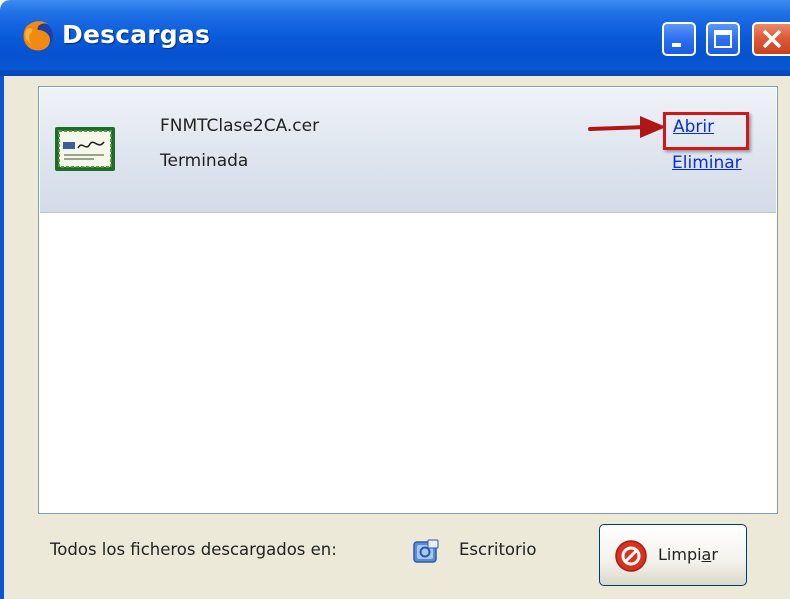  Describe the element at coordinates (395, 38) in the screenshot. I see `title-bar: Descargas` at that location.